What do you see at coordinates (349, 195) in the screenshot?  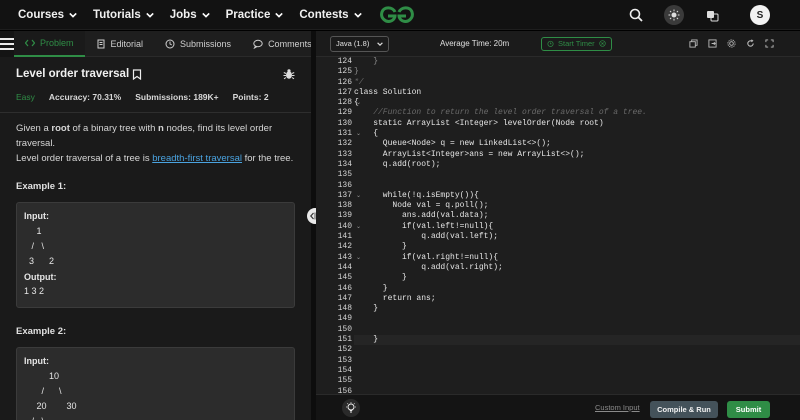 I see `line-number: 137 ⌄` at bounding box center [349, 195].